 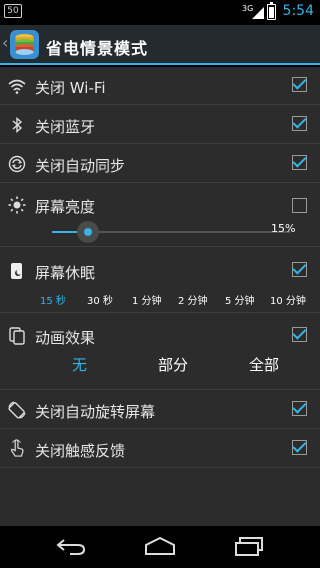 I want to click on navigation-bar, so click(x=160, y=547).